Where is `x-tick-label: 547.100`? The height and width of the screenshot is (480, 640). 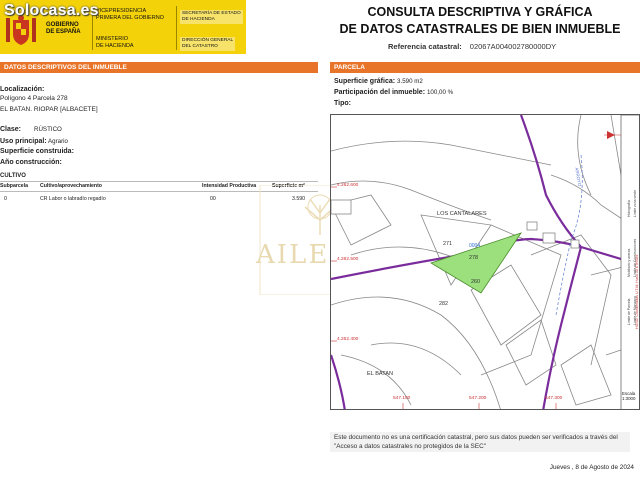
x-tick-label: 547.100 is located at coordinates (402, 398).